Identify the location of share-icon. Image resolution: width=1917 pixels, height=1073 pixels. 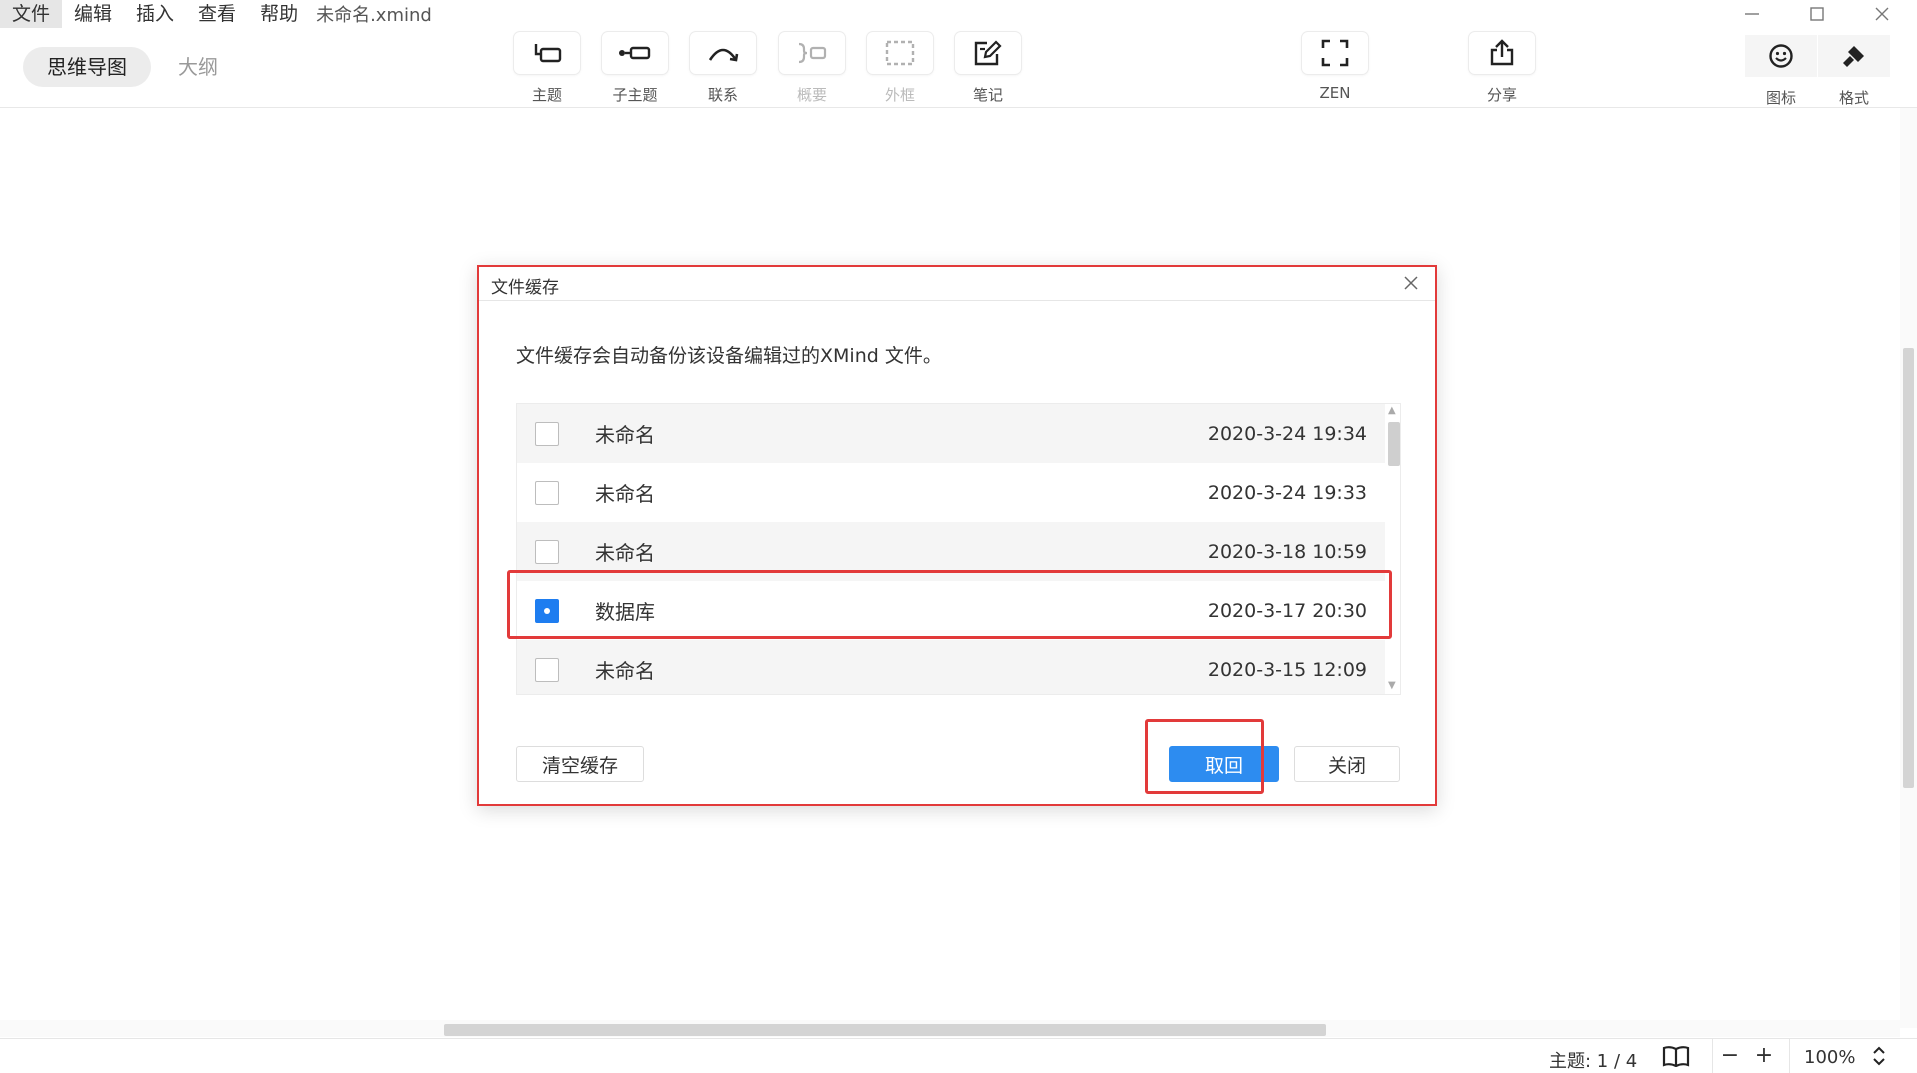
(1502, 52).